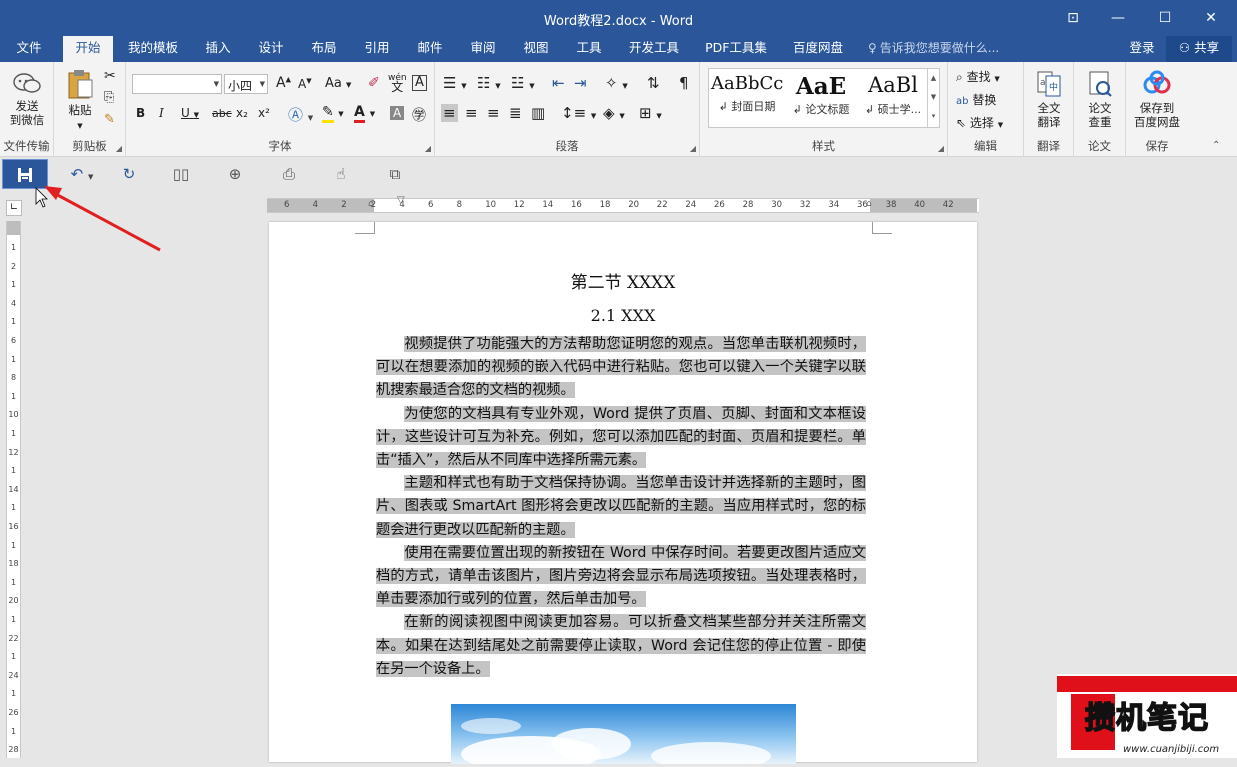  Describe the element at coordinates (616, 742) in the screenshot. I see `cloud-icon` at that location.